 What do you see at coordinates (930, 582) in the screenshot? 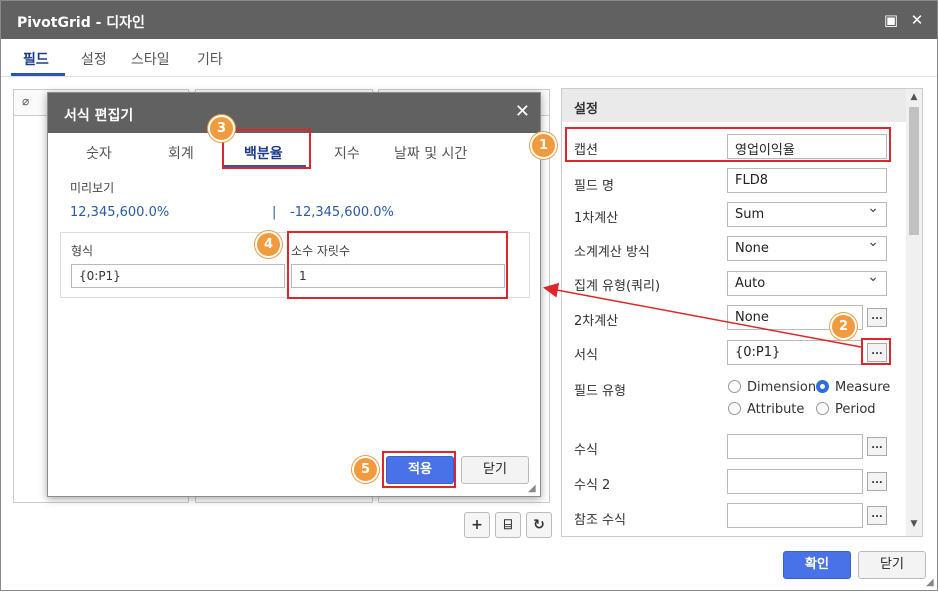
I see `window-resize-grip: ◢` at bounding box center [930, 582].